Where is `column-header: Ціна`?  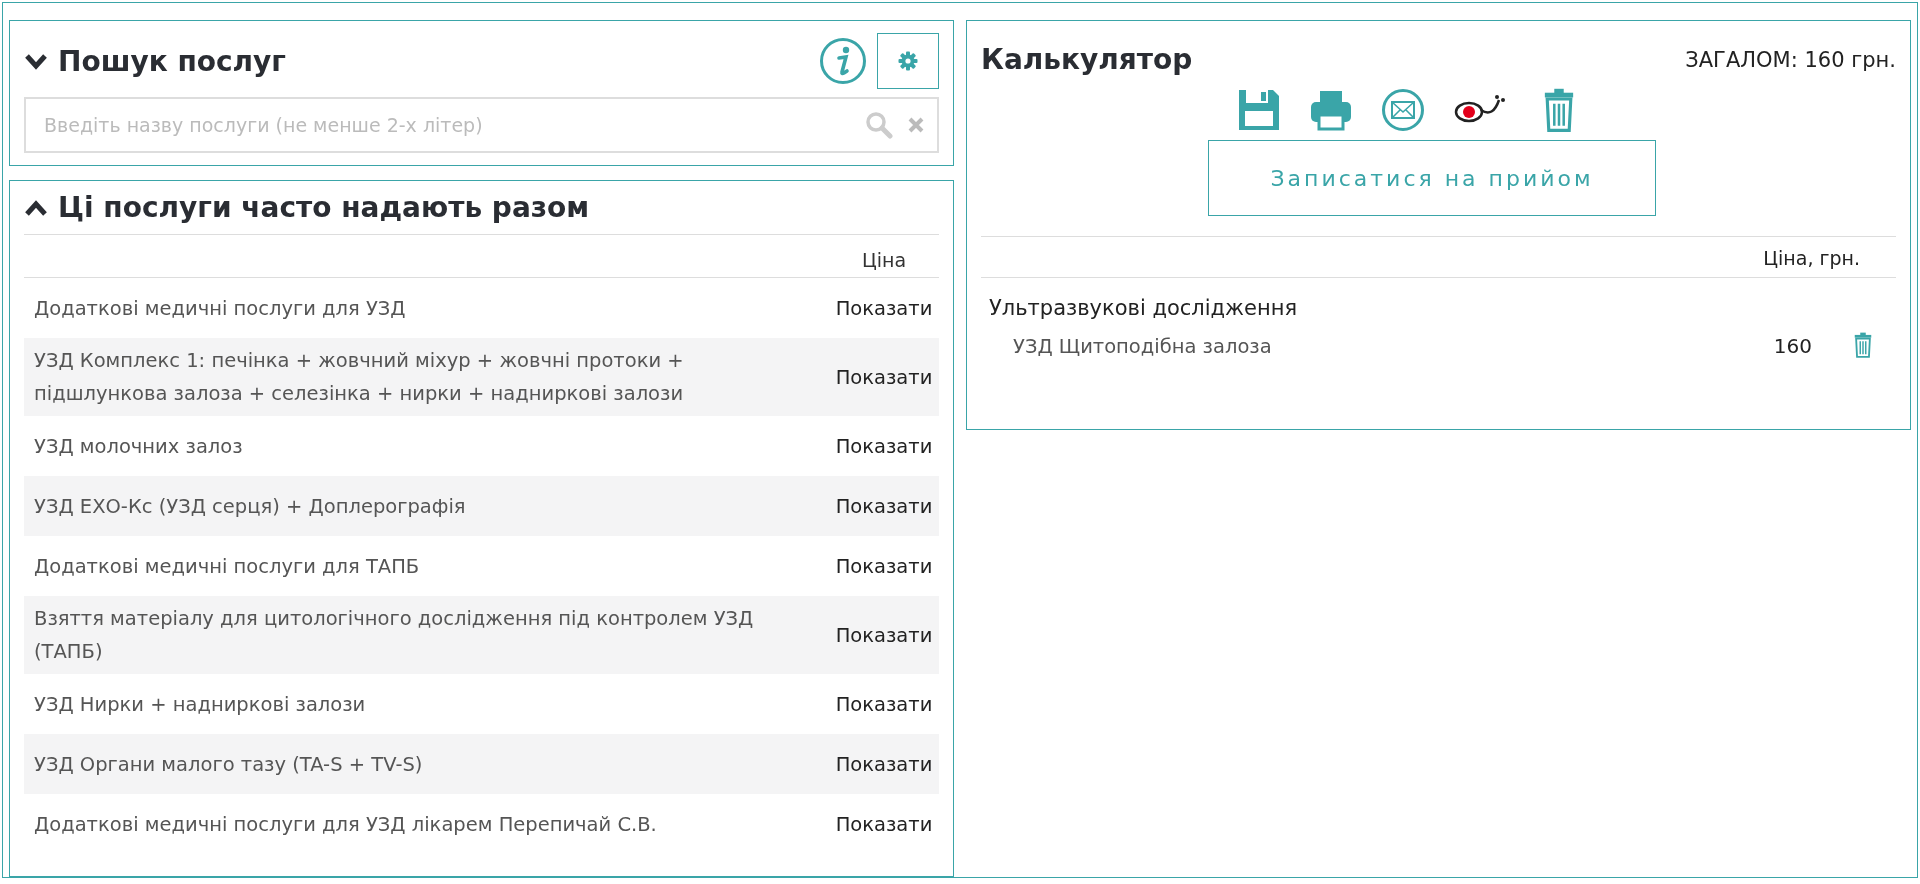 column-header: Ціна is located at coordinates (884, 260).